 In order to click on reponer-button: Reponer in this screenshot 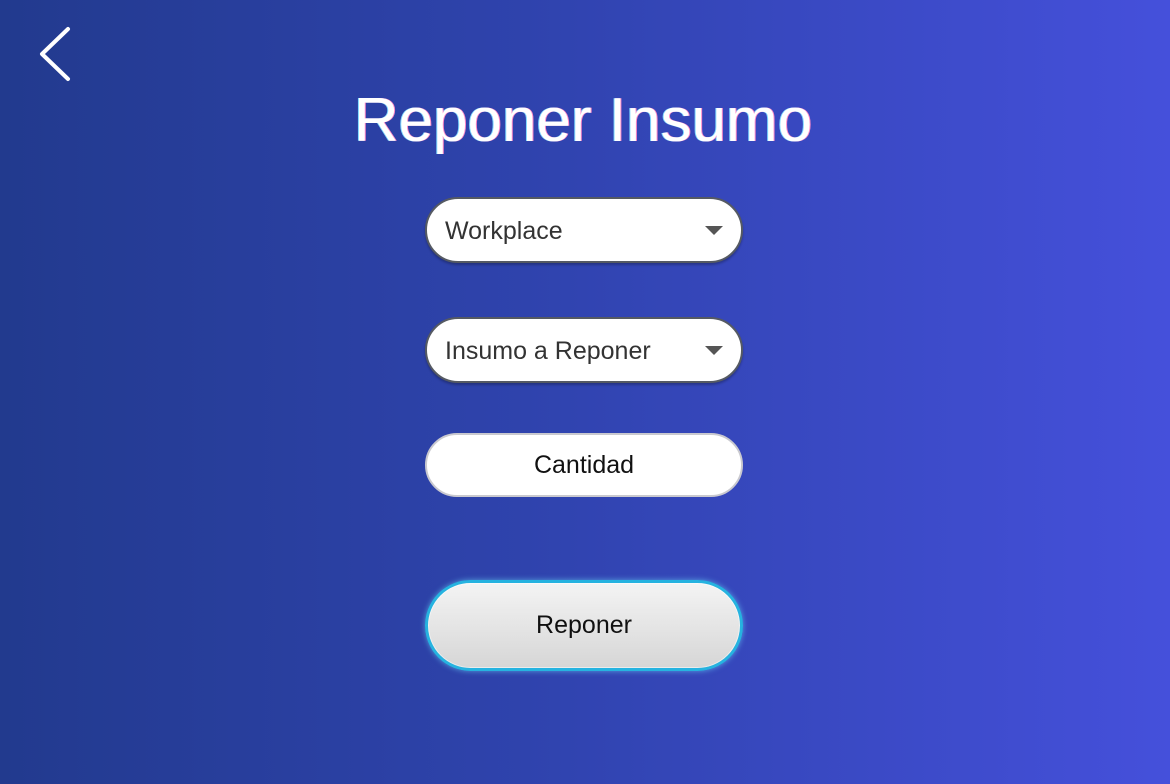, I will do `click(584, 625)`.